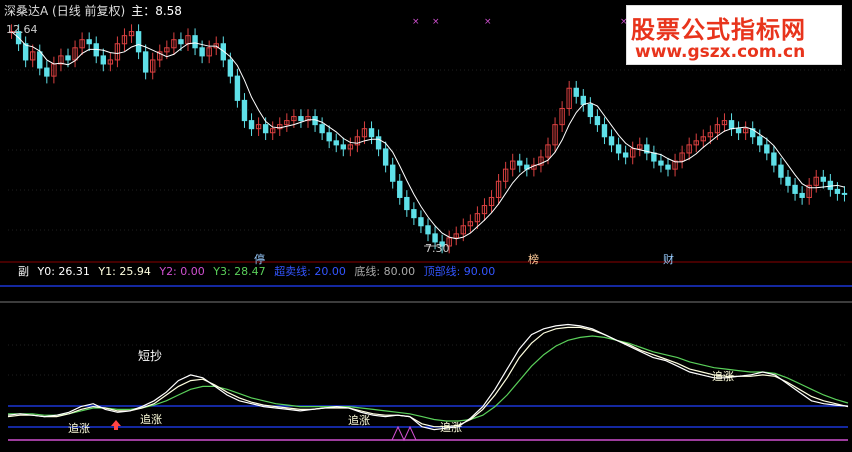 The height and width of the screenshot is (452, 852). I want to click on watermark-url: www.gszx.com.cn, so click(720, 52).